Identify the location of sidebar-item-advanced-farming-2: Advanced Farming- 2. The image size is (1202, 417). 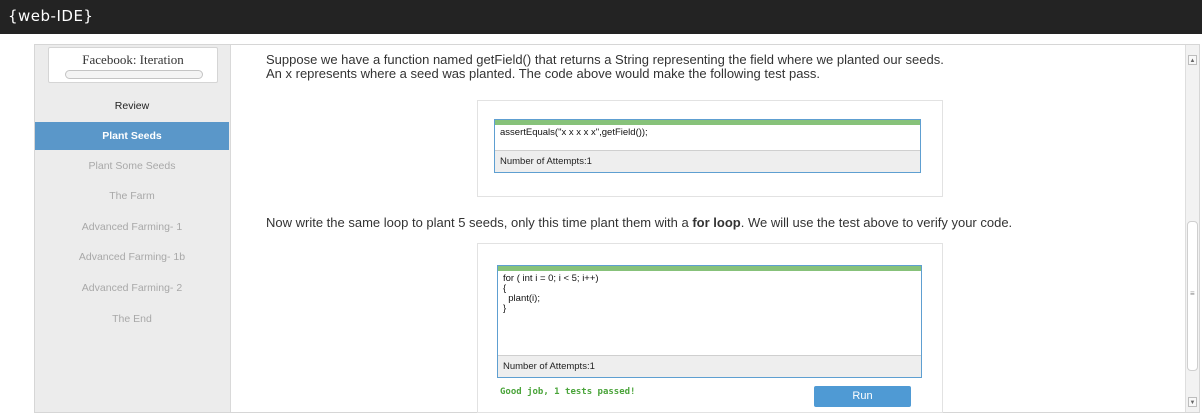
(132, 288).